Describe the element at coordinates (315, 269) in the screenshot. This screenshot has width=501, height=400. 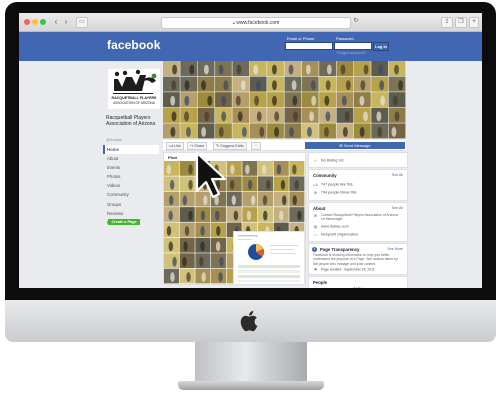
I see `flag-icon: ⚑` at that location.